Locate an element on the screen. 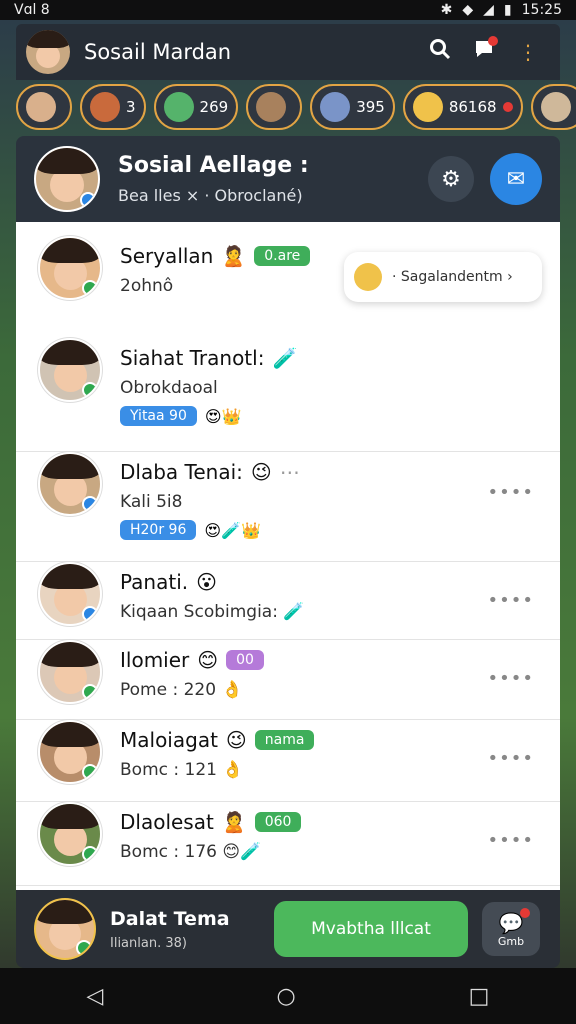 The image size is (576, 1024). header-title: Sosial Aellage : is located at coordinates (213, 165).